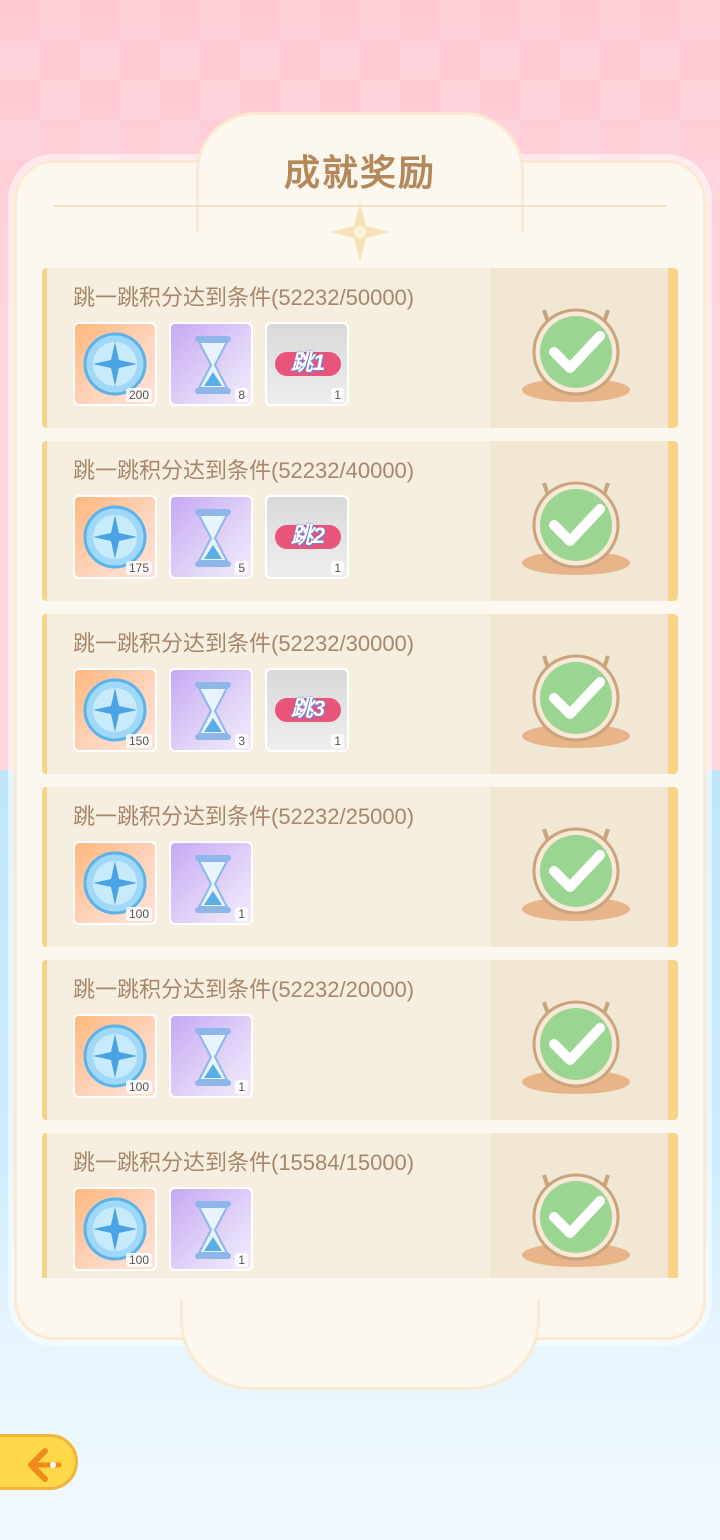  What do you see at coordinates (244, 989) in the screenshot?
I see `achievement-condition: 跳一跳积分达到条件(52232/20000)` at bounding box center [244, 989].